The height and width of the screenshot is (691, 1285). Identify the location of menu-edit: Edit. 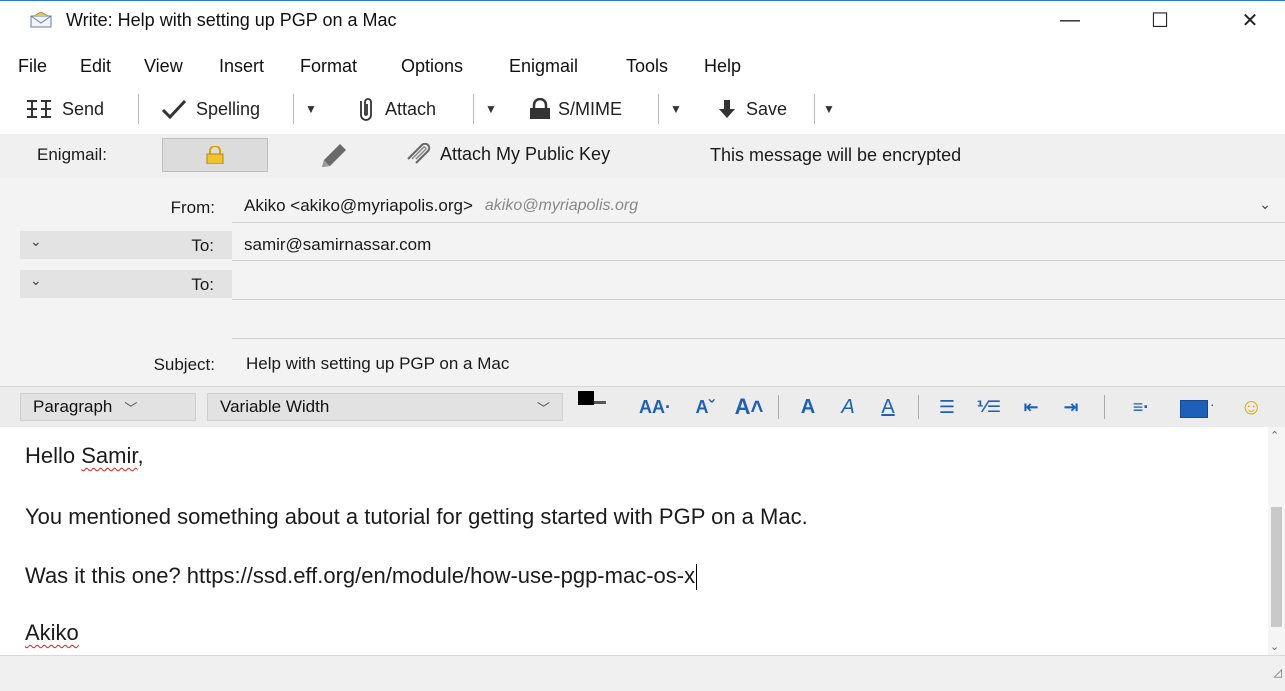
(95, 66).